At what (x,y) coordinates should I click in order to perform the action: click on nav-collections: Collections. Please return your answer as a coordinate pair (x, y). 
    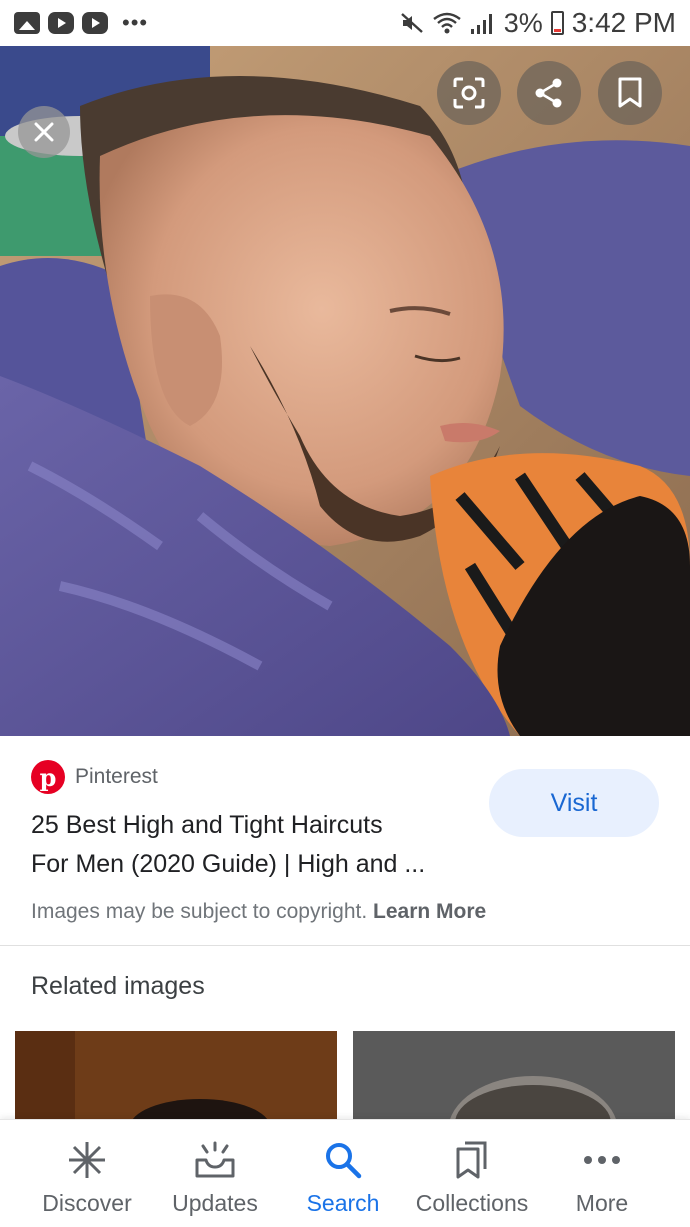
    Looking at the image, I should click on (472, 1173).